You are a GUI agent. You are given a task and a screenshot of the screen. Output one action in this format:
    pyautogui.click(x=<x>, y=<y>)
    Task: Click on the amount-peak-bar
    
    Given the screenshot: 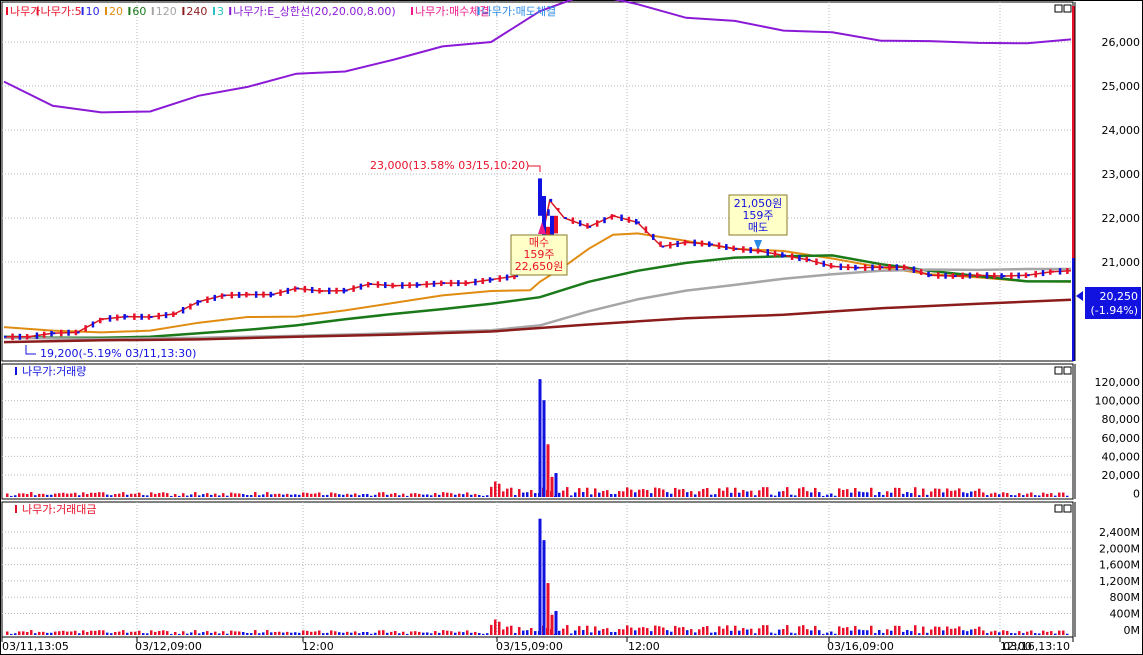 What is the action you would take?
    pyautogui.click(x=548, y=609)
    